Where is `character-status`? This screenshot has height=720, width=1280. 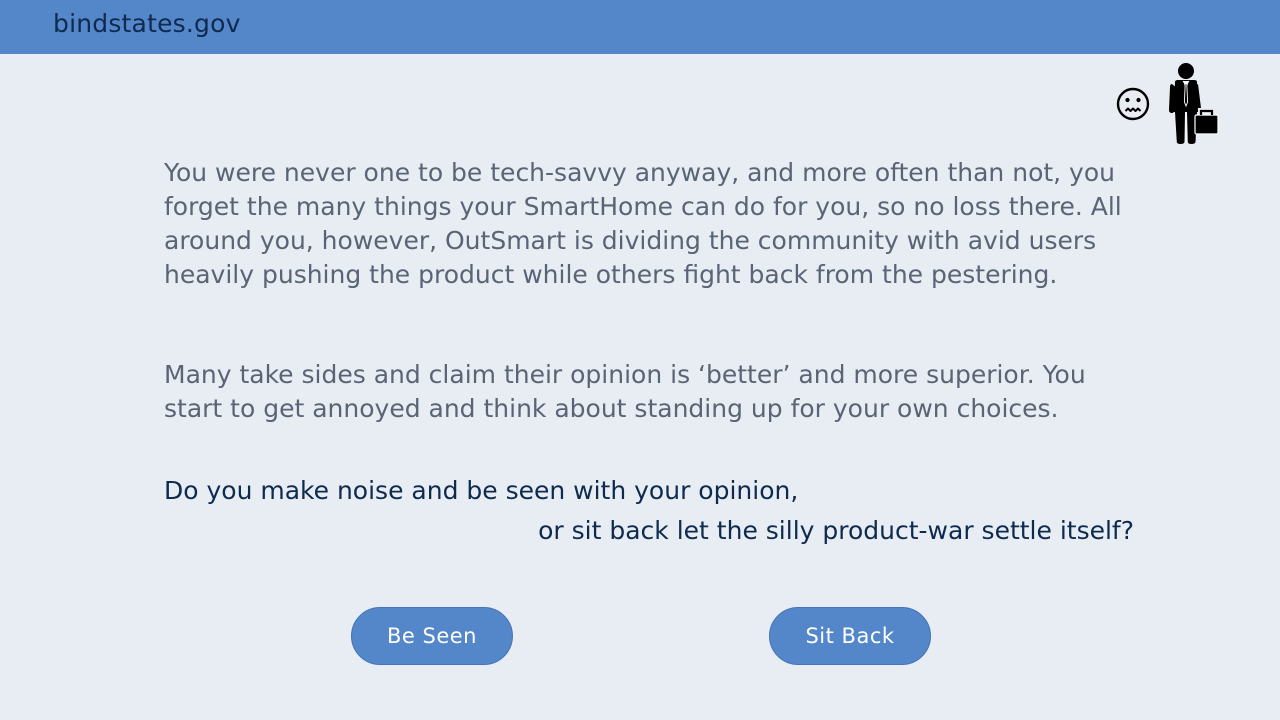 character-status is located at coordinates (1170, 105).